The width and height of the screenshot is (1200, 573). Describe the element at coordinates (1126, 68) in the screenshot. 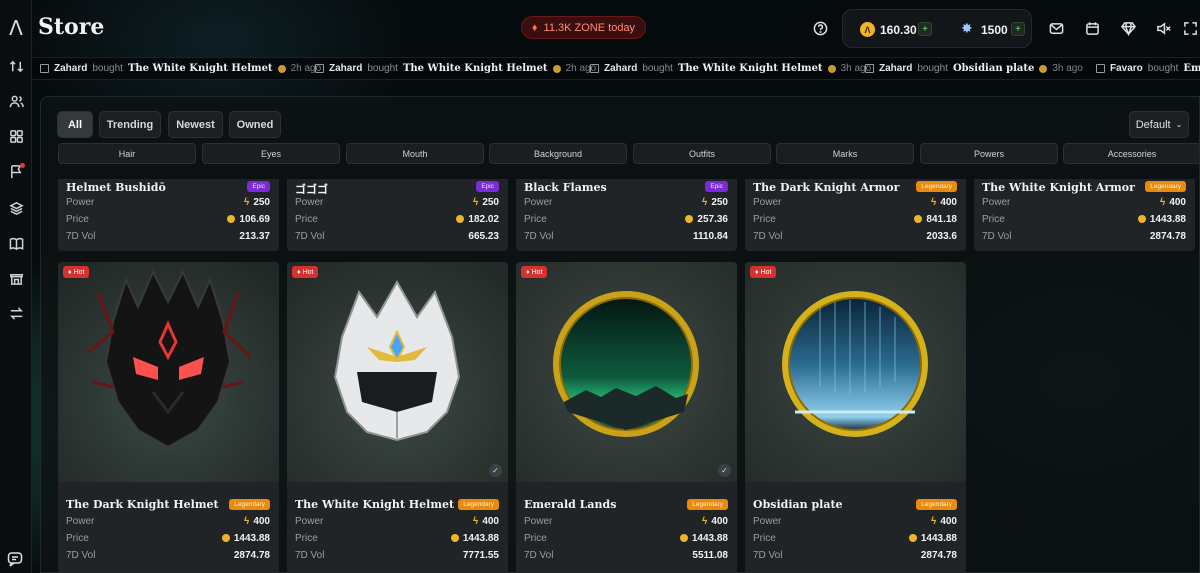

I see `ticker-user: Favaro` at that location.